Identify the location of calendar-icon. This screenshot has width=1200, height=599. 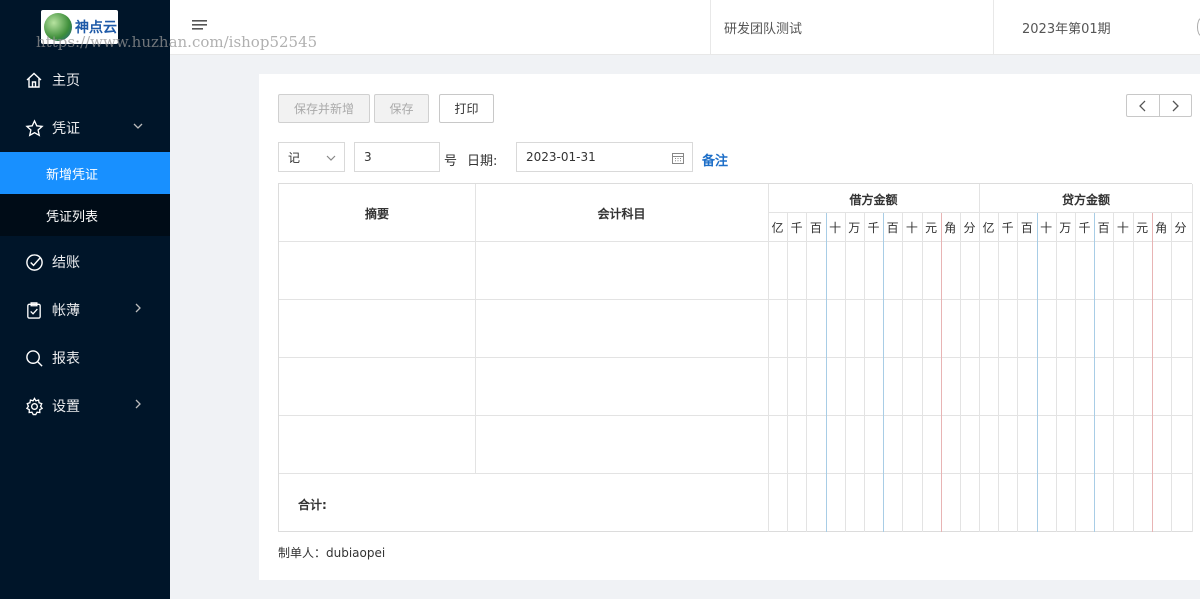
(678, 158).